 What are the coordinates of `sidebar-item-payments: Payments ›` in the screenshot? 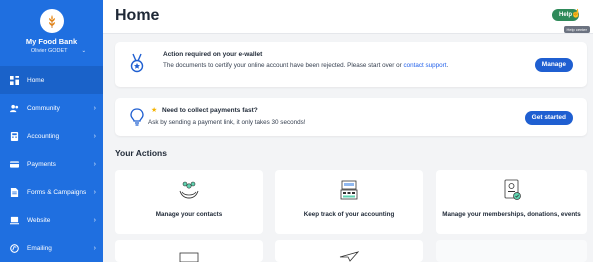 It's located at (51, 164).